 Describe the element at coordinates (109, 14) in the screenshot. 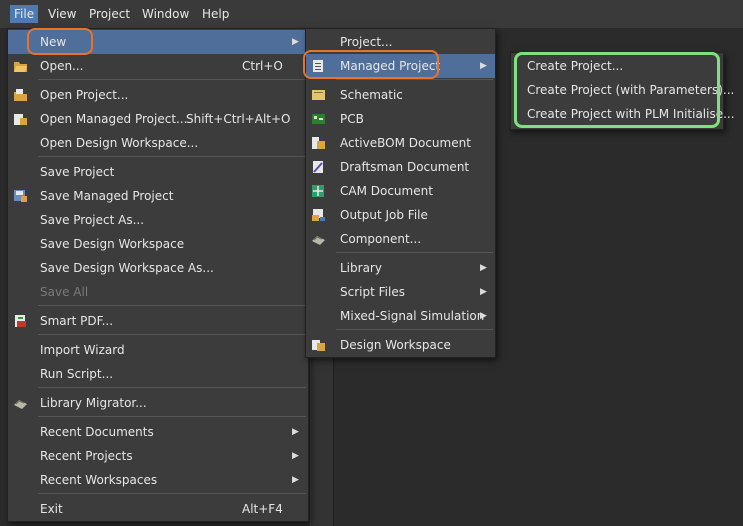

I see `menu-project: Project` at that location.